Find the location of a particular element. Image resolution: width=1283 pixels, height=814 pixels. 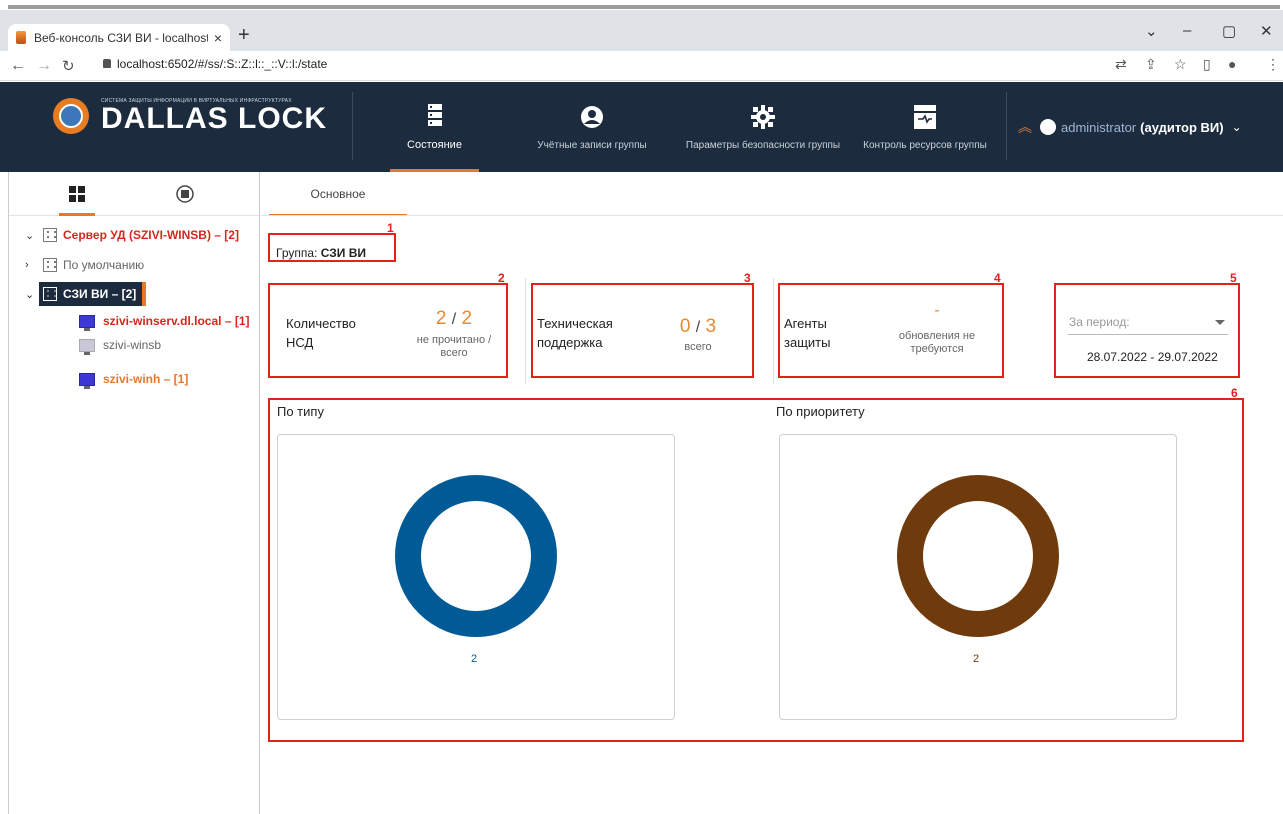

agents-label-line2: защиты is located at coordinates (807, 342).